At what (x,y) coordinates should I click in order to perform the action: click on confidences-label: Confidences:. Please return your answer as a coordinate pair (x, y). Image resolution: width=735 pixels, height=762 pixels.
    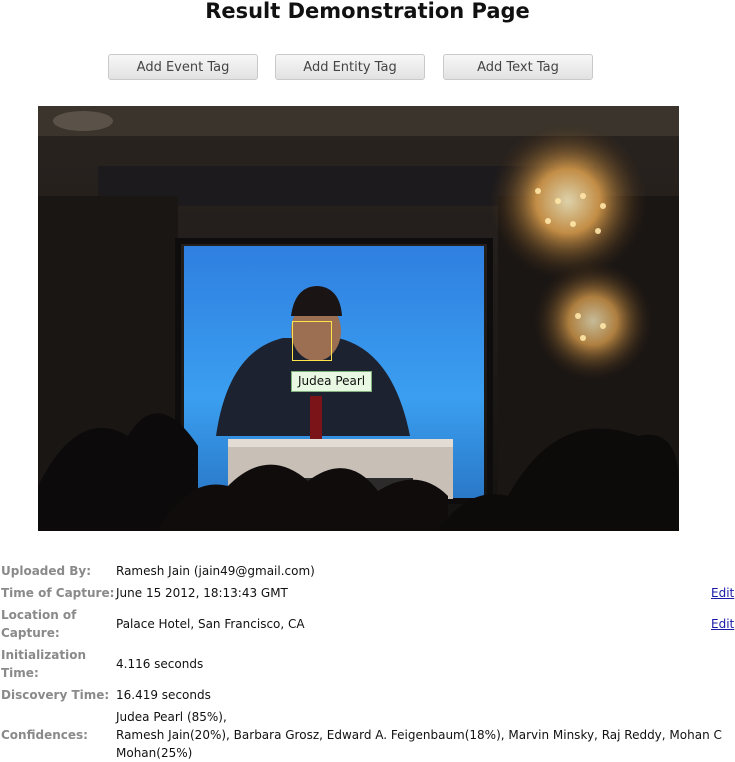
    Looking at the image, I should click on (44, 735).